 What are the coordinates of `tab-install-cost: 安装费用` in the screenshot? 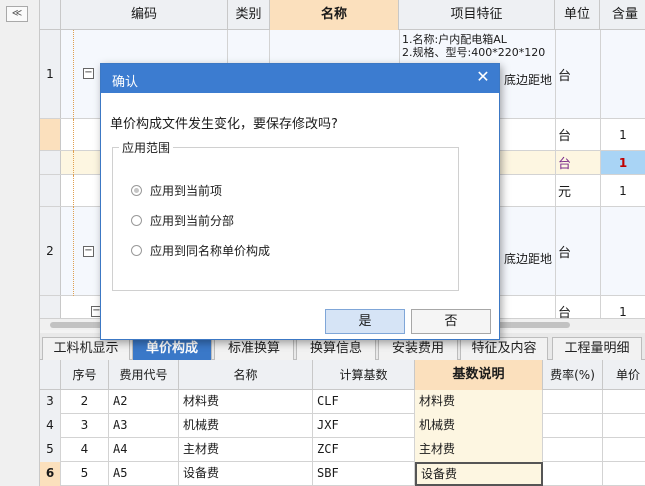 It's located at (418, 348).